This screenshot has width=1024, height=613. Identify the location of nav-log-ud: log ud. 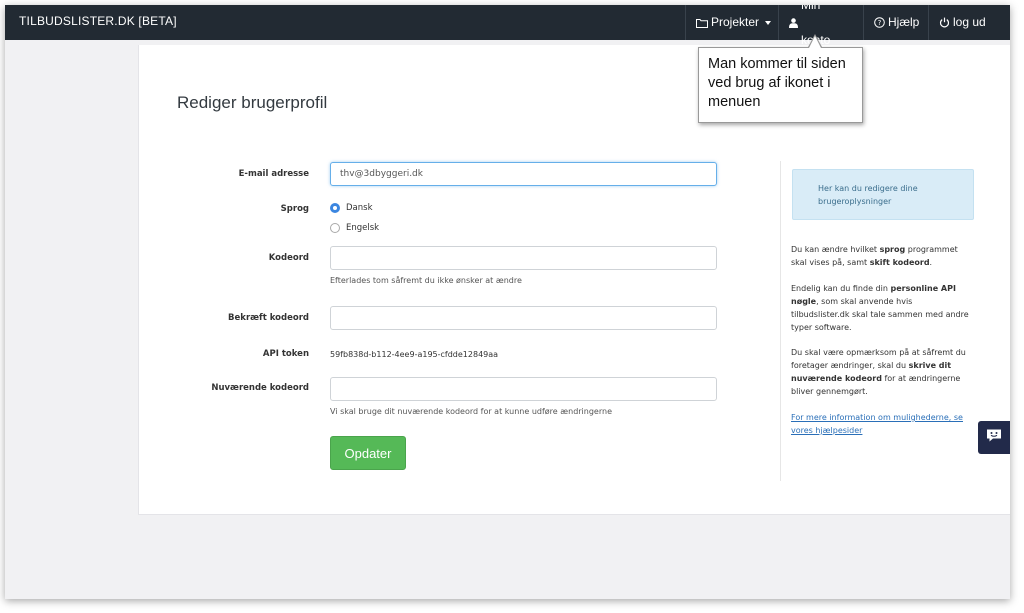
(963, 22).